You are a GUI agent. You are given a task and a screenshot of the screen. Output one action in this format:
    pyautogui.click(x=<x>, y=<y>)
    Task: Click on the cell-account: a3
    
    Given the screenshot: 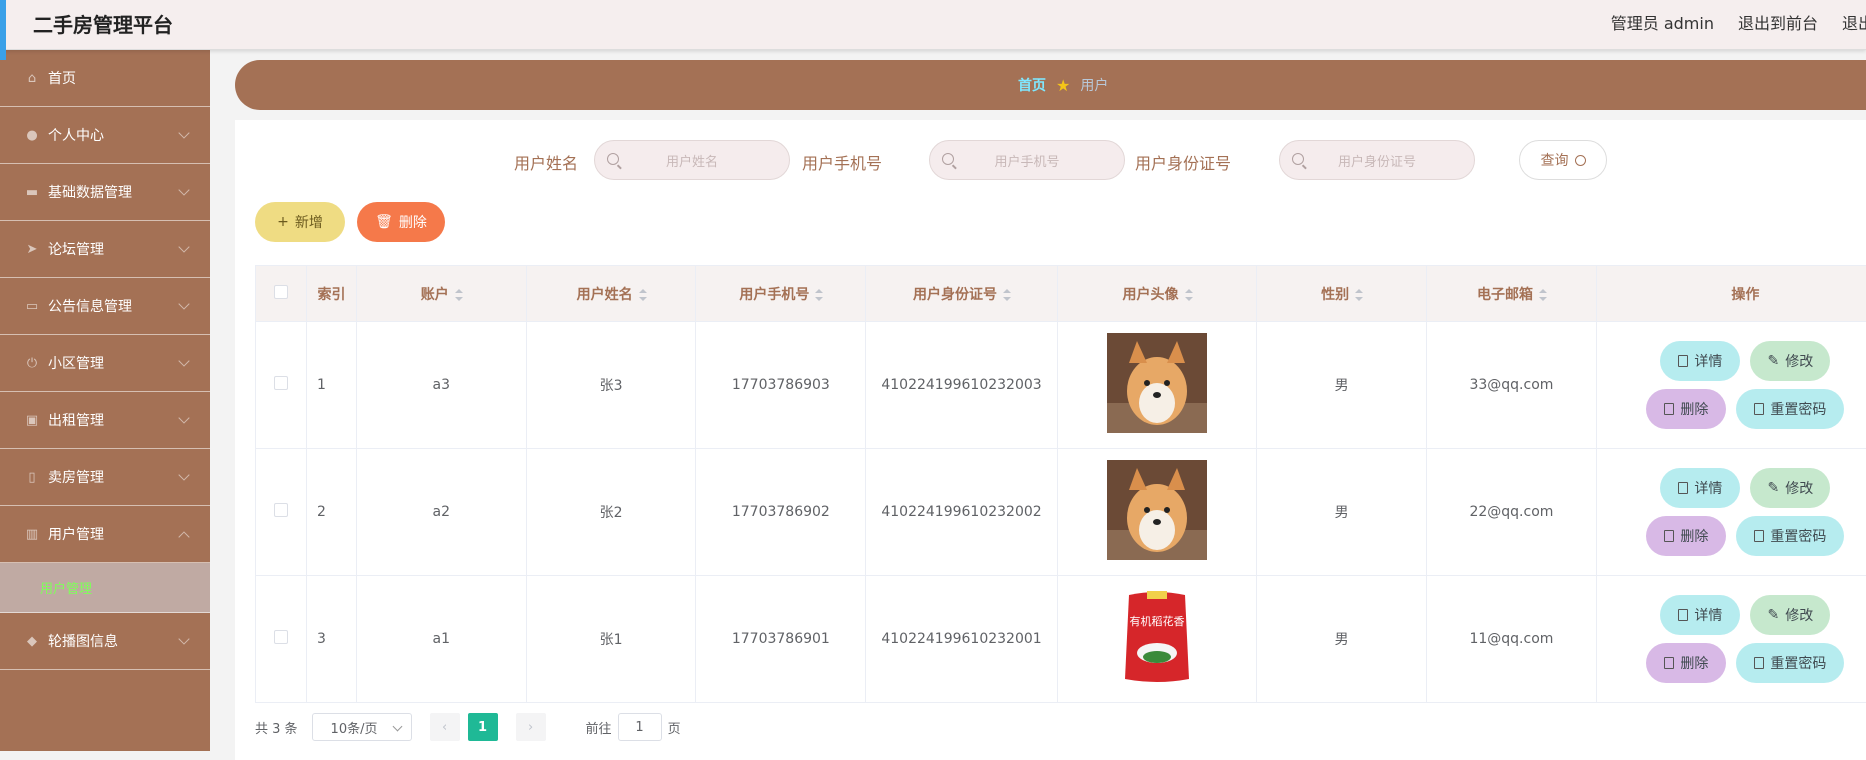 What is the action you would take?
    pyautogui.click(x=441, y=385)
    